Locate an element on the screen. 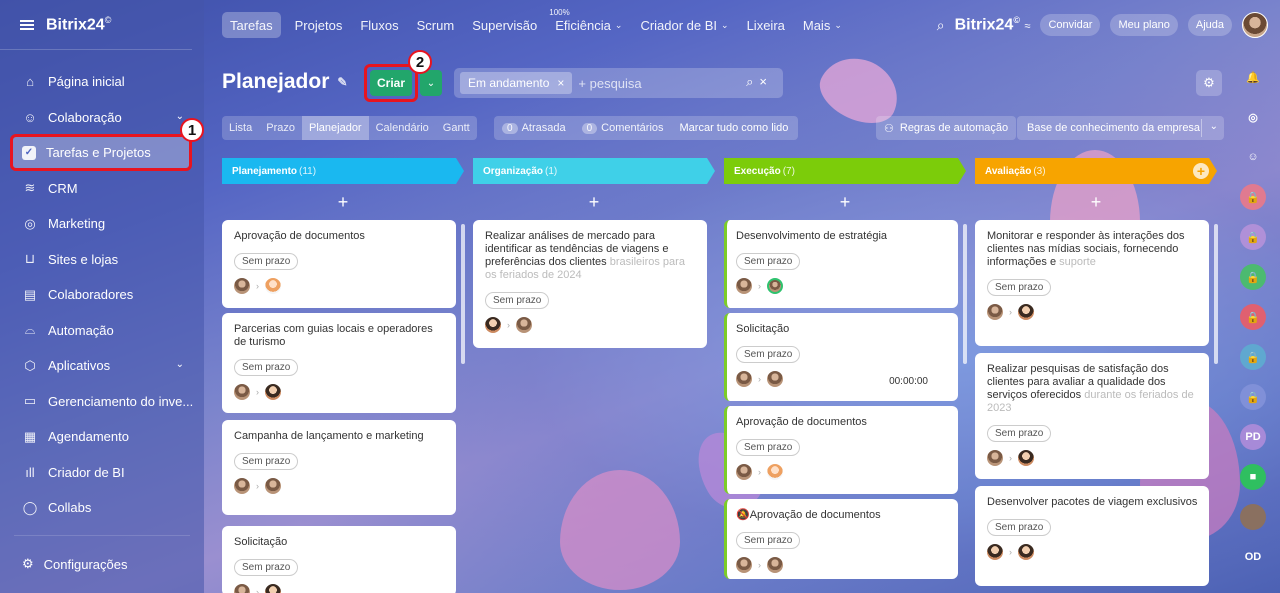  task-card: Solicitação Sem prazo › 00:00:00 is located at coordinates (841, 357).